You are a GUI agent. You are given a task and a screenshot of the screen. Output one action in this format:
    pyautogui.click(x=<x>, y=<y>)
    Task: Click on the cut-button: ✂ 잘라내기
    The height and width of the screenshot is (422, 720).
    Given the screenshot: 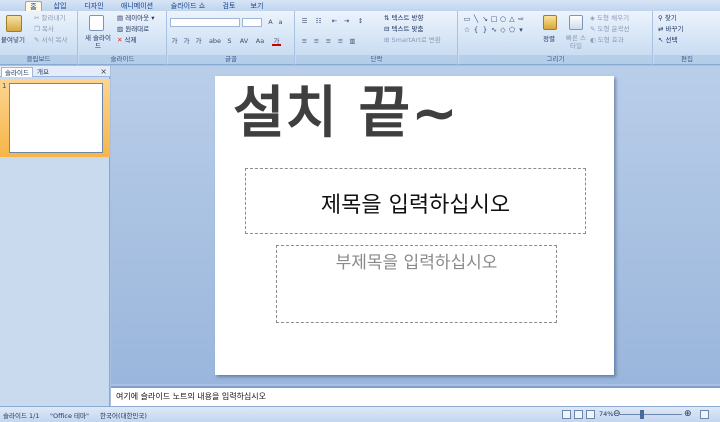 What is the action you would take?
    pyautogui.click(x=49, y=18)
    